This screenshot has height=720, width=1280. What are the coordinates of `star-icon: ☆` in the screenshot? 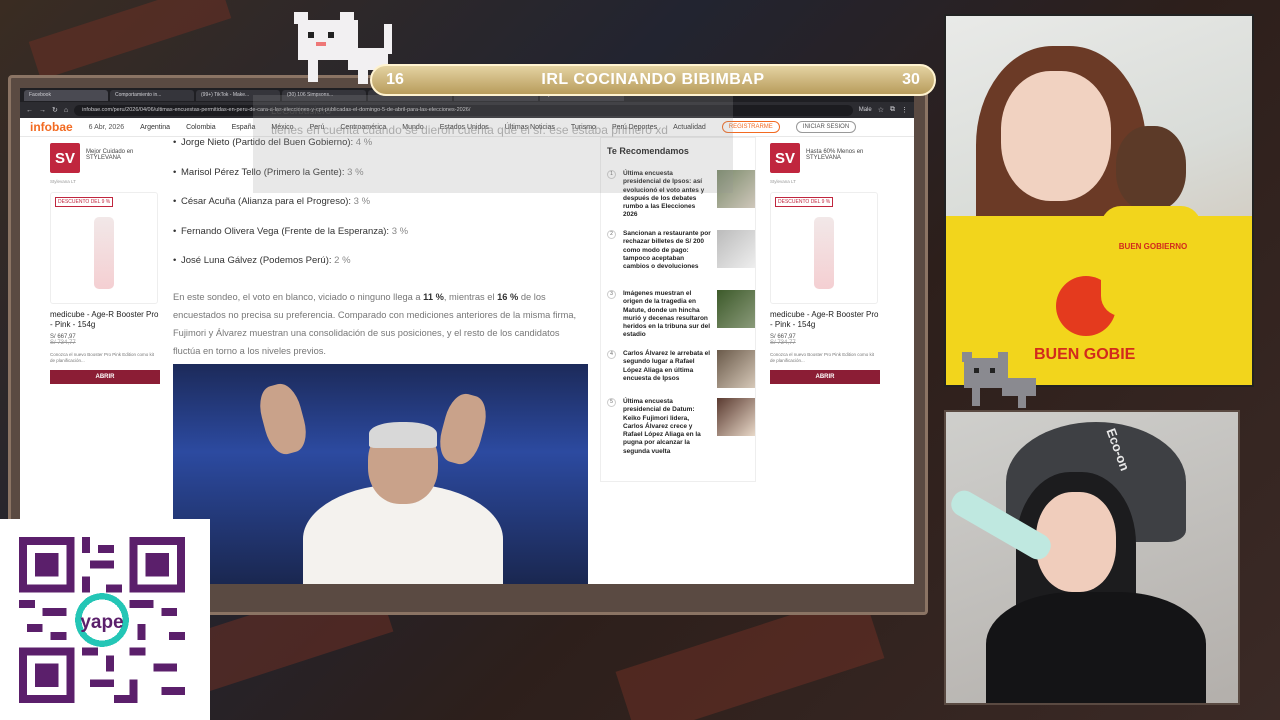 It's located at (881, 110).